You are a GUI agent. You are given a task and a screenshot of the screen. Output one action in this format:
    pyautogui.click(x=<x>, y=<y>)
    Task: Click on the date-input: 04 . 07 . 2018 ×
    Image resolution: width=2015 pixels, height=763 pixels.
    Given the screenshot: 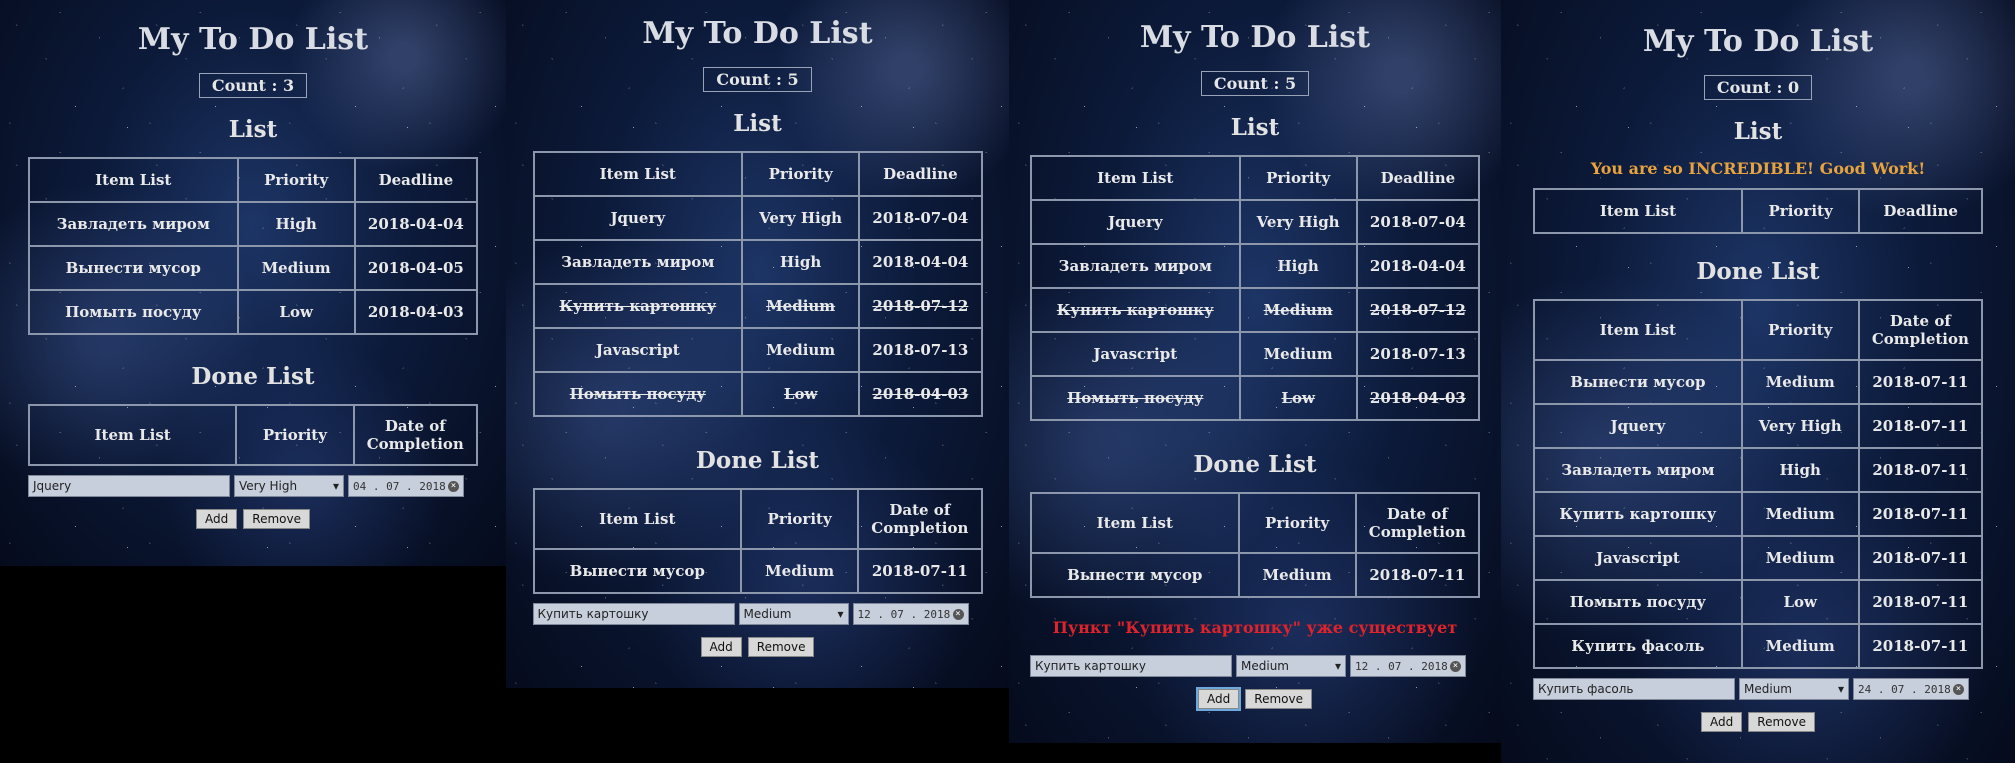 What is the action you would take?
    pyautogui.click(x=406, y=486)
    